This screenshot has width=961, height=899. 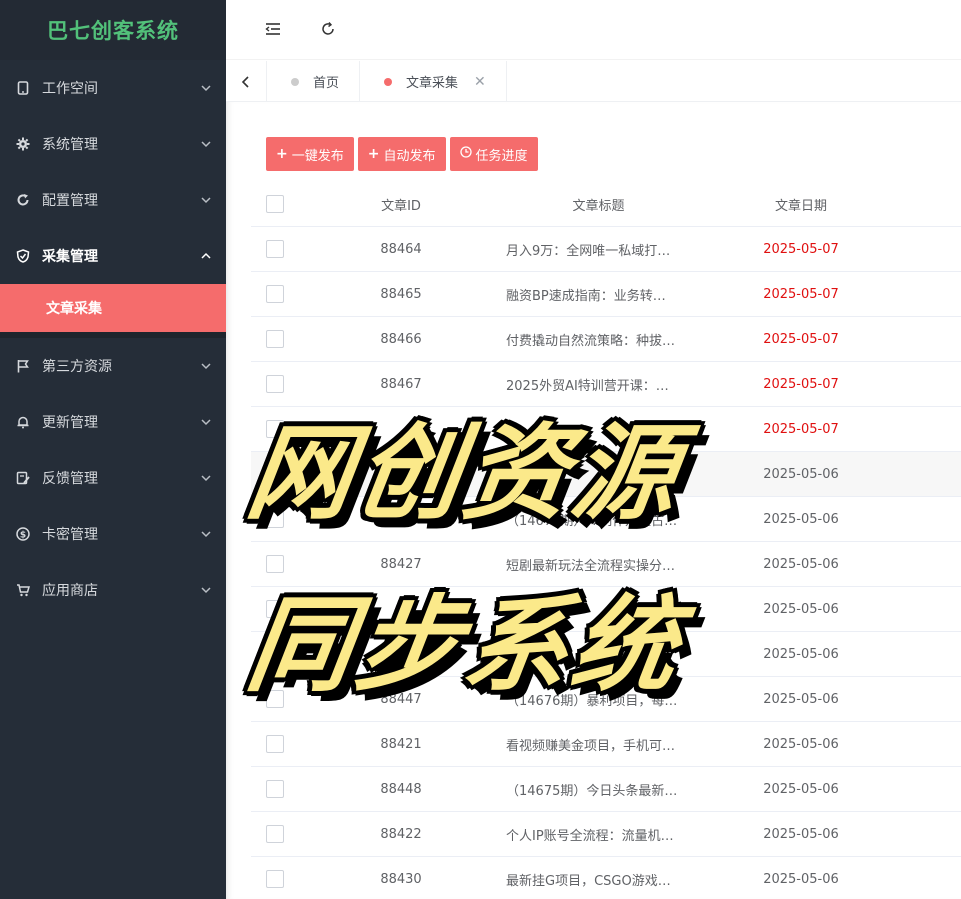 What do you see at coordinates (282, 154) in the screenshot?
I see `plus-icon: +` at bounding box center [282, 154].